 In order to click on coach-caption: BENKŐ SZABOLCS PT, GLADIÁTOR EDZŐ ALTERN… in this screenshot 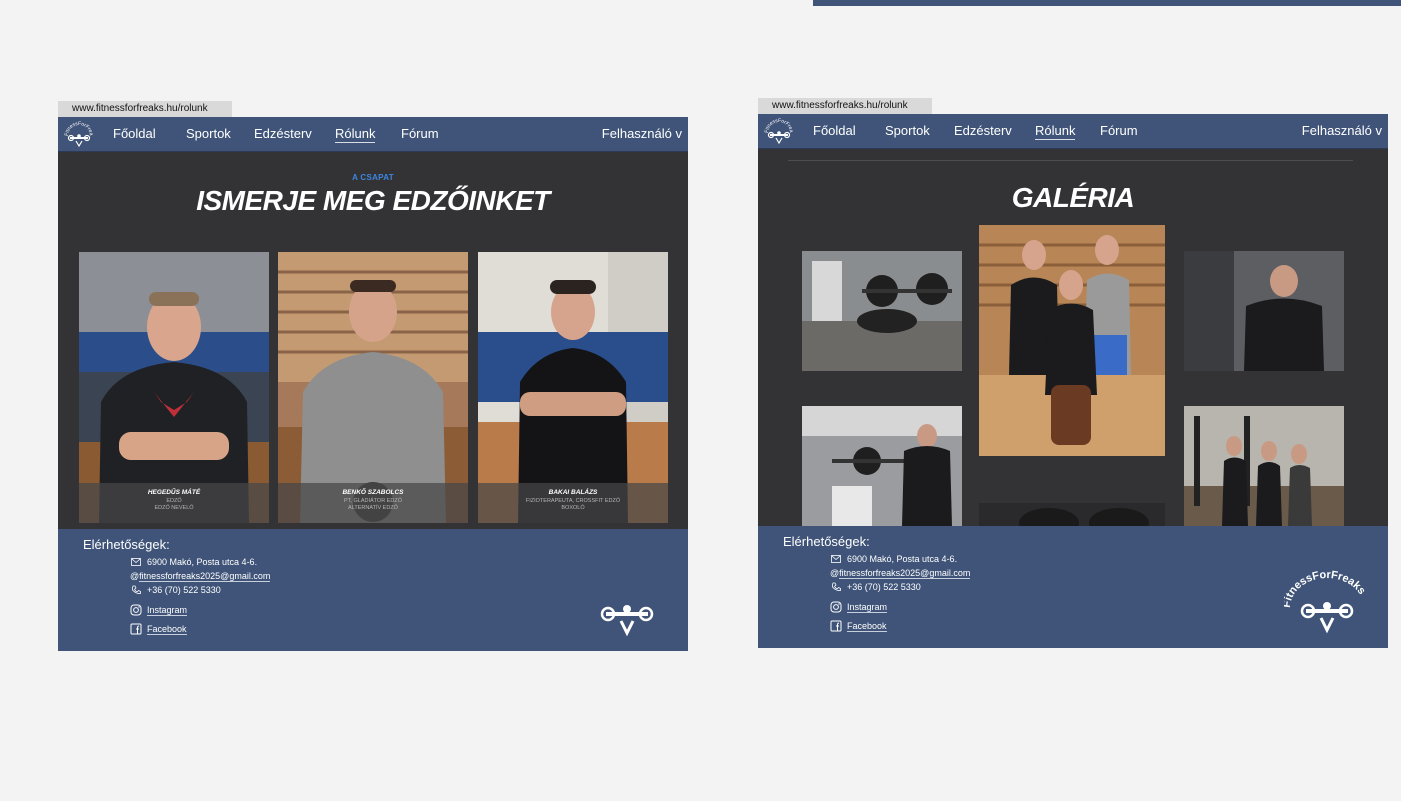, I will do `click(373, 503)`.